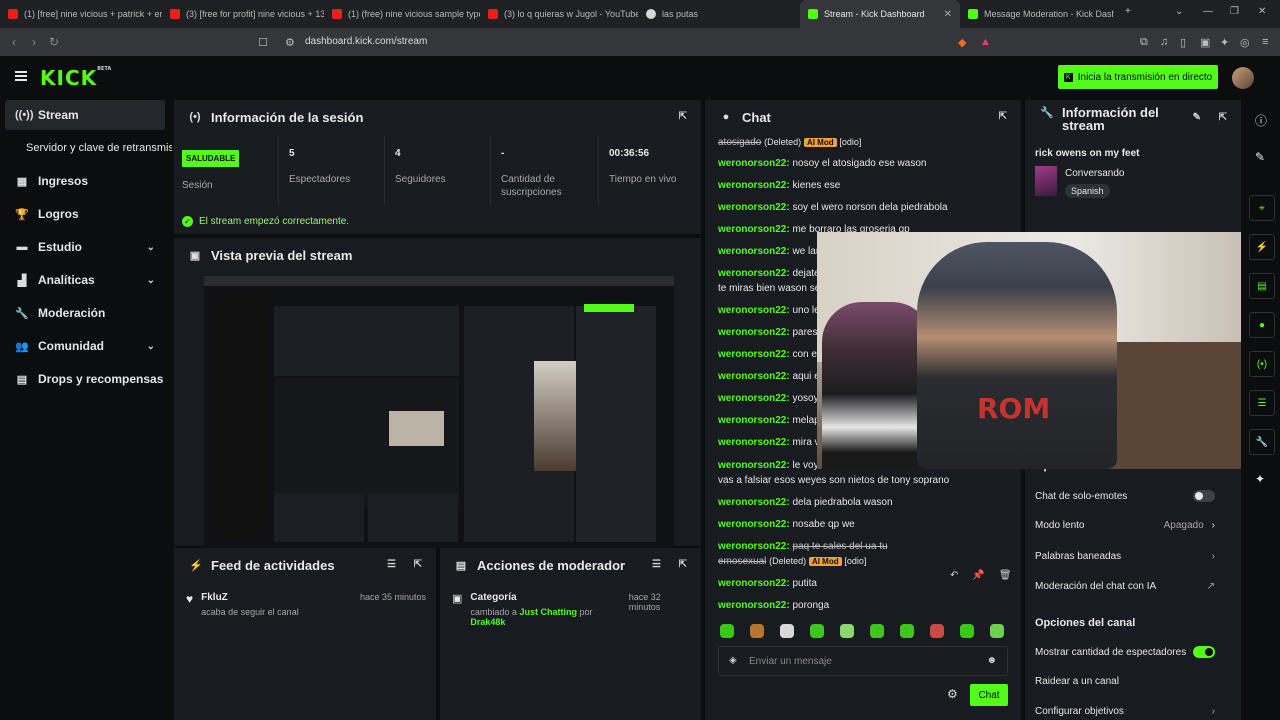  Describe the element at coordinates (88, 148) in the screenshot. I see `sidebar-item-server-key: Servidor y clave de retransmisión` at that location.